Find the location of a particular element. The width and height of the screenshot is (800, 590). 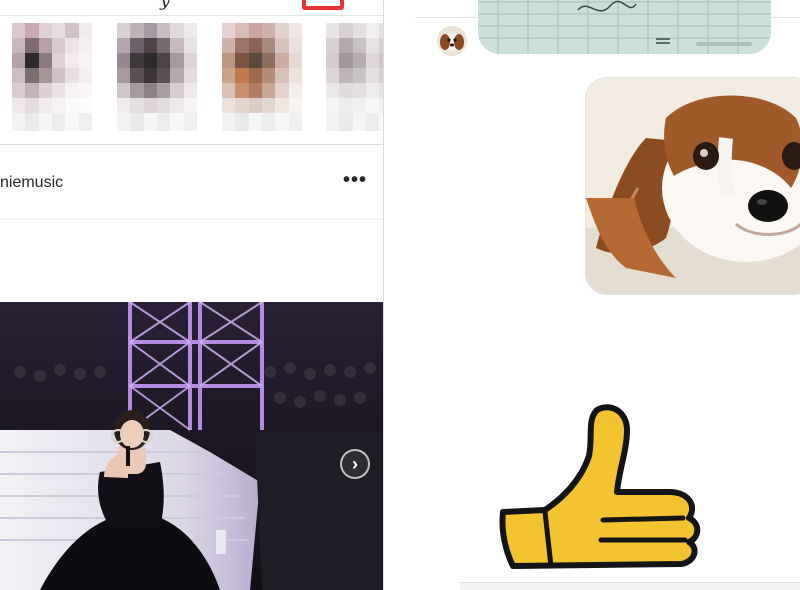

dog-photo is located at coordinates (693, 186).